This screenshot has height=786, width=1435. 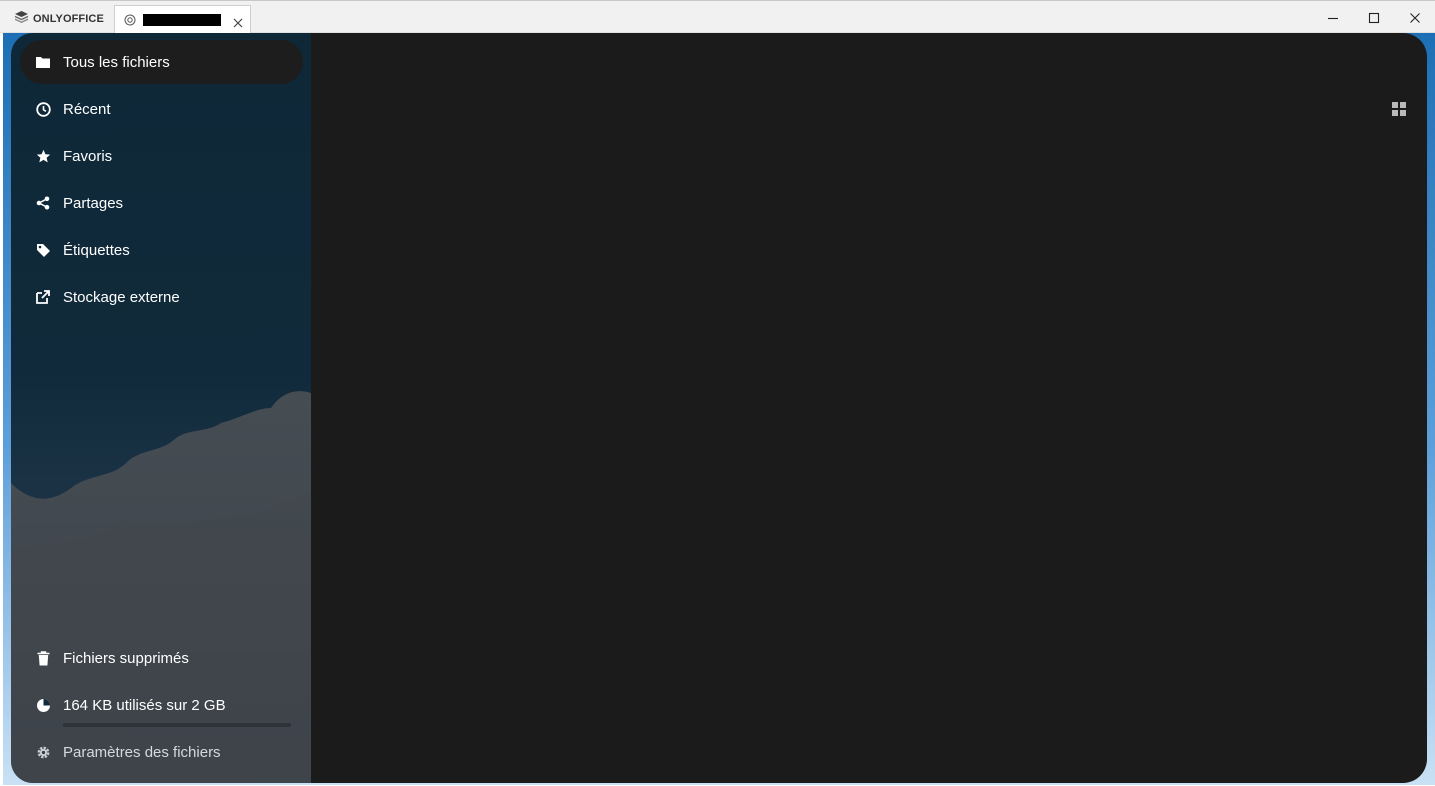 I want to click on sidebar-item-label: Tous les fichiers, so click(x=116, y=62).